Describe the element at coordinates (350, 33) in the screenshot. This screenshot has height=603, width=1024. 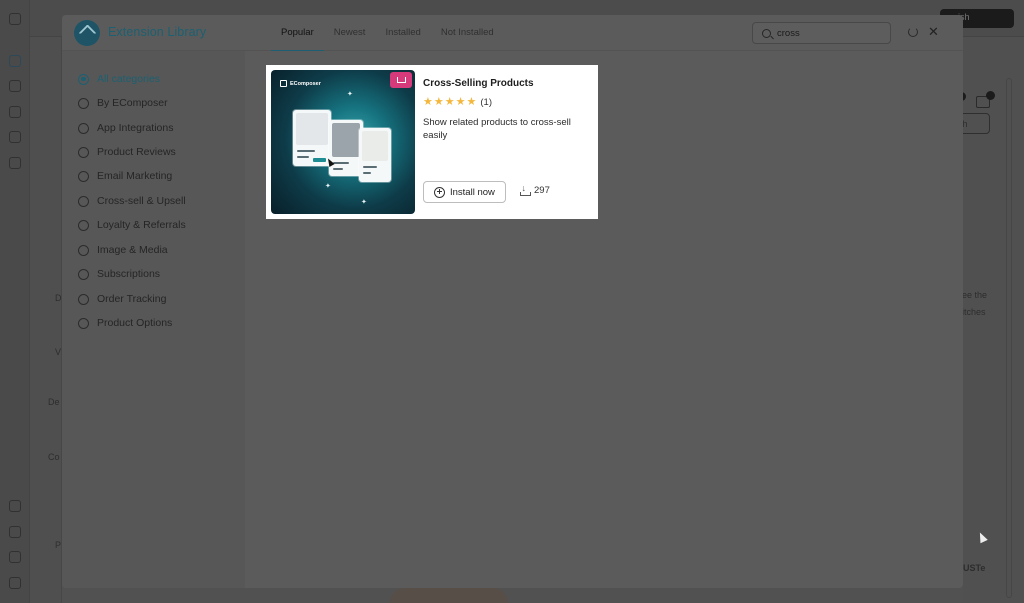
I see `tab-newest: Newest` at that location.